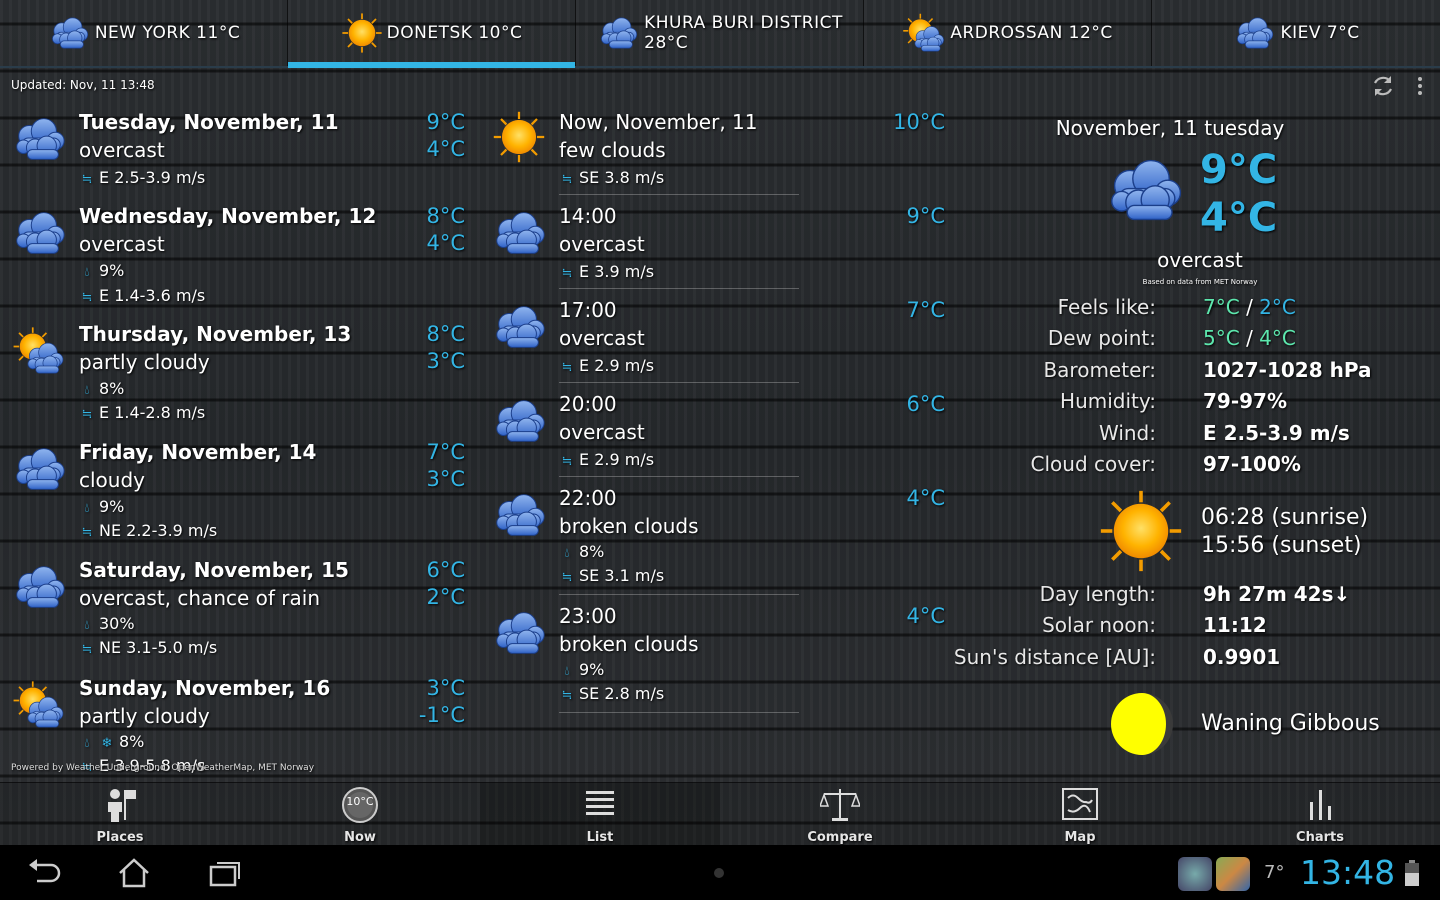  Describe the element at coordinates (1106, 307) in the screenshot. I see `feels-like-label: Feels like:` at that location.